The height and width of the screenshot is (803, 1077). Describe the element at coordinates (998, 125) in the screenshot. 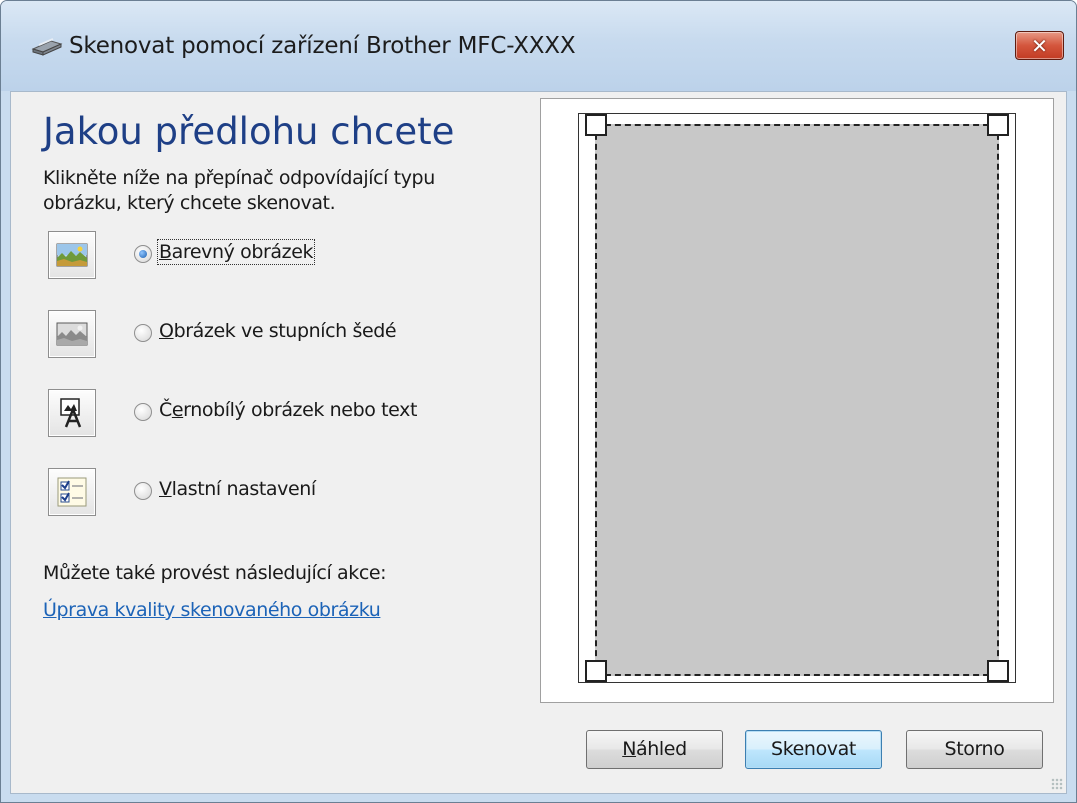

I see `crop-handle-top-right` at that location.